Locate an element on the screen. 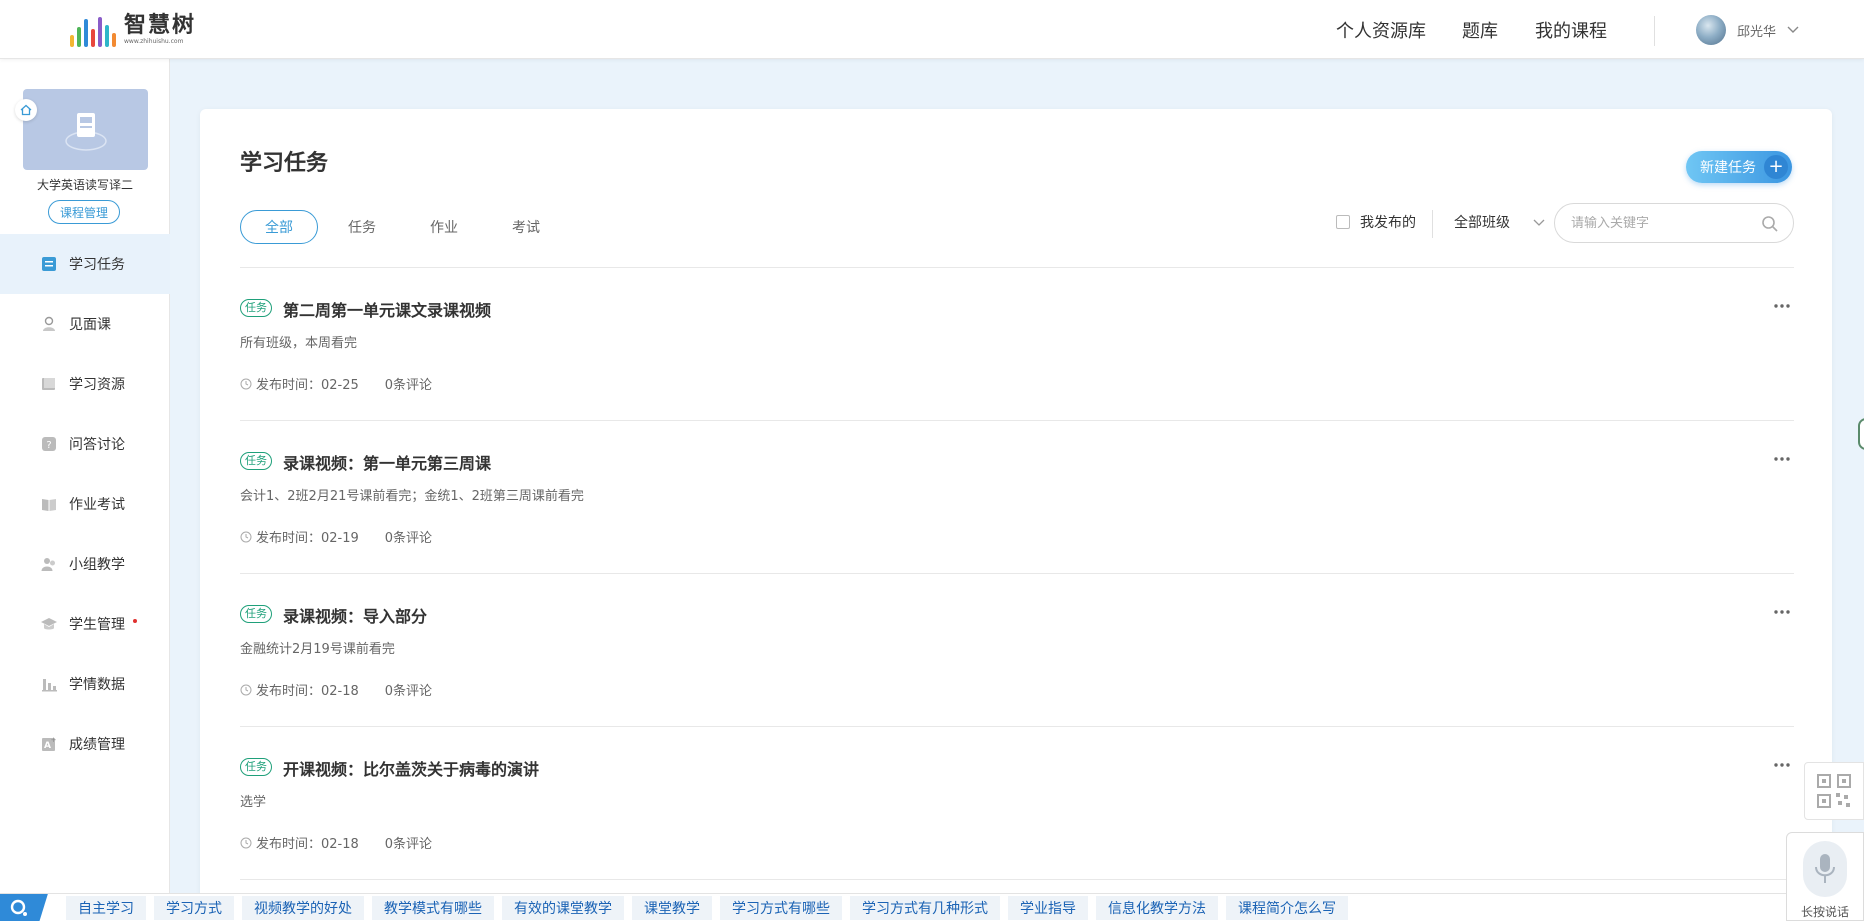 Image resolution: width=1864 pixels, height=921 pixels. search-brand-icon is located at coordinates (24, 907).